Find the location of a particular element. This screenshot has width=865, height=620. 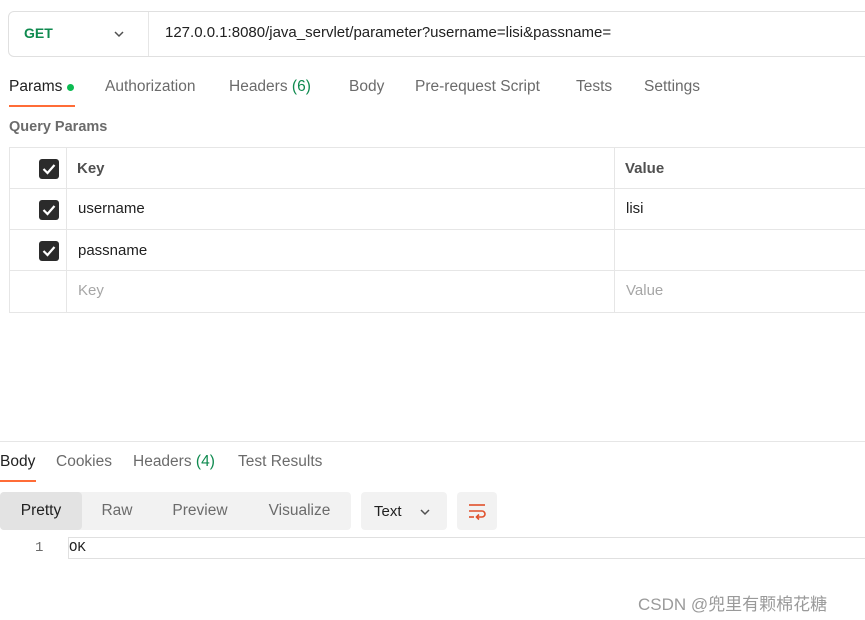

watermark: CSDN @兜里有颗棉花糖 is located at coordinates (733, 604).